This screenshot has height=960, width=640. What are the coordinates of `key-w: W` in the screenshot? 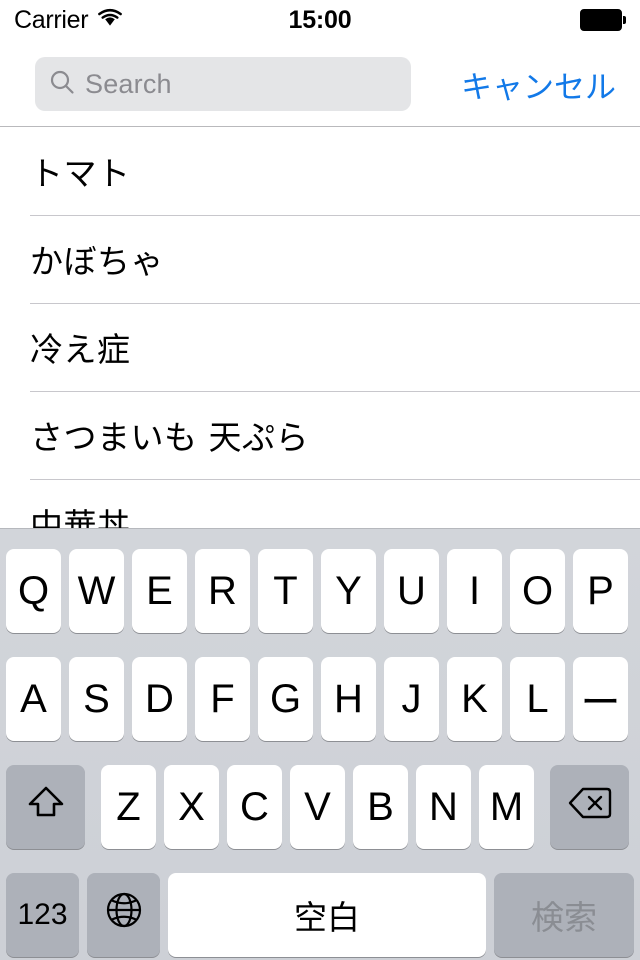 It's located at (96, 591).